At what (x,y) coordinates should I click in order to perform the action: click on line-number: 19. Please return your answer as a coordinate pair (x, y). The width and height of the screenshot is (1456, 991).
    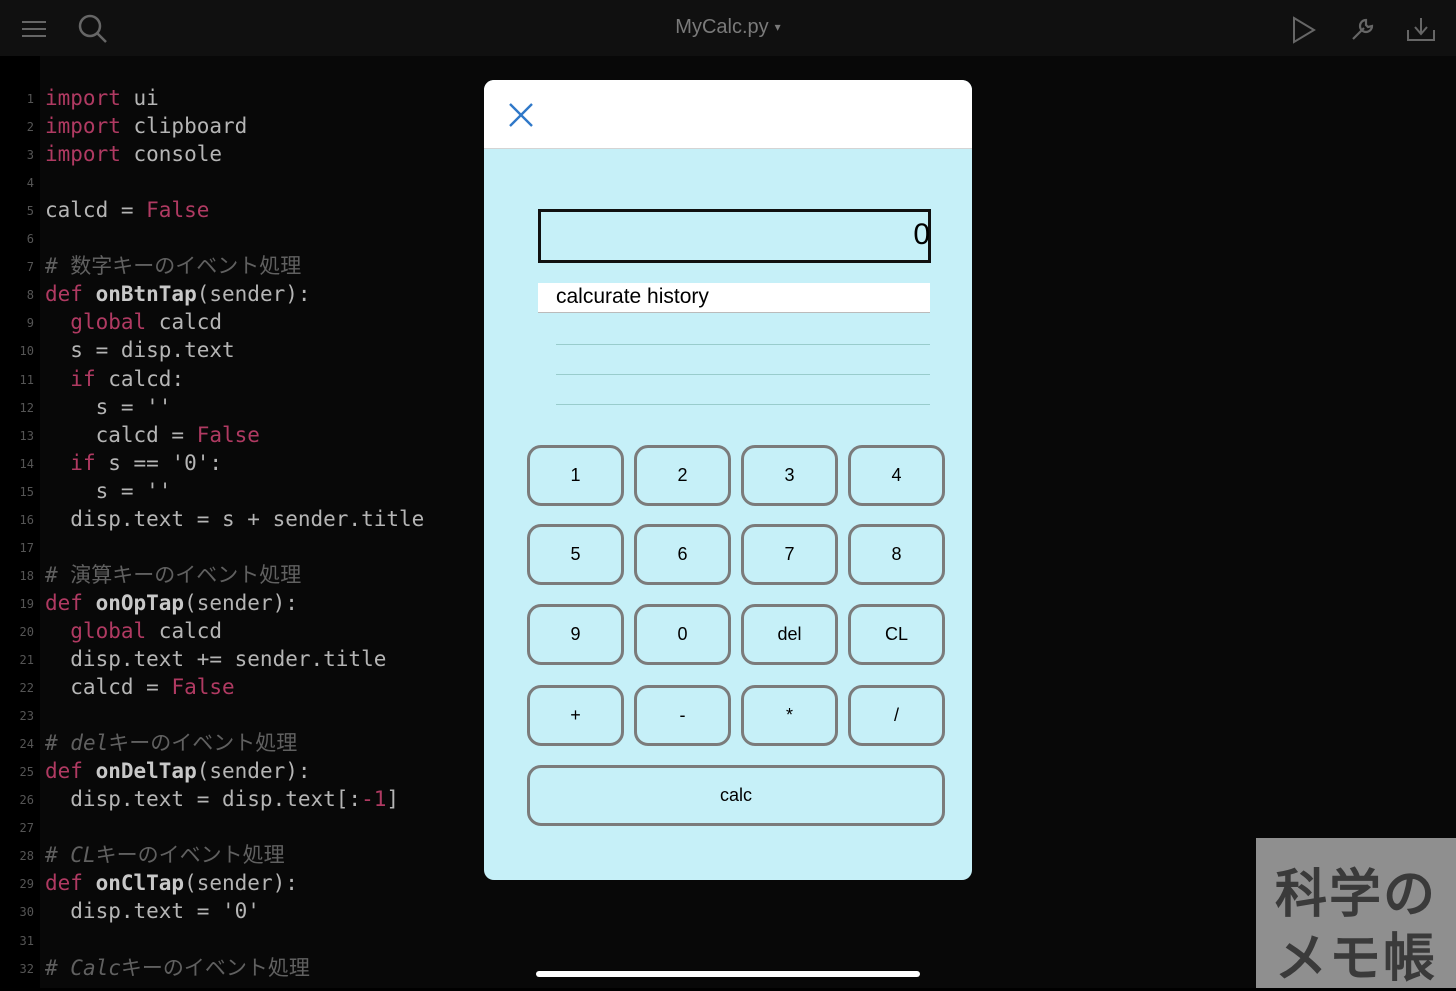
    Looking at the image, I should click on (26, 603).